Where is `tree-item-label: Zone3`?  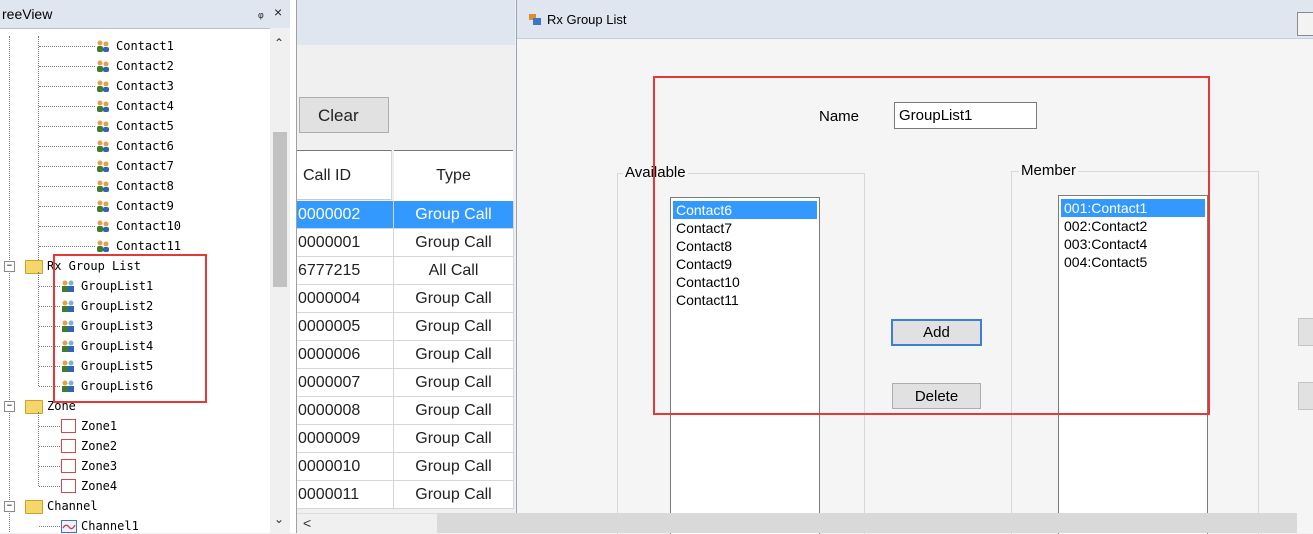 tree-item-label: Zone3 is located at coordinates (99, 466).